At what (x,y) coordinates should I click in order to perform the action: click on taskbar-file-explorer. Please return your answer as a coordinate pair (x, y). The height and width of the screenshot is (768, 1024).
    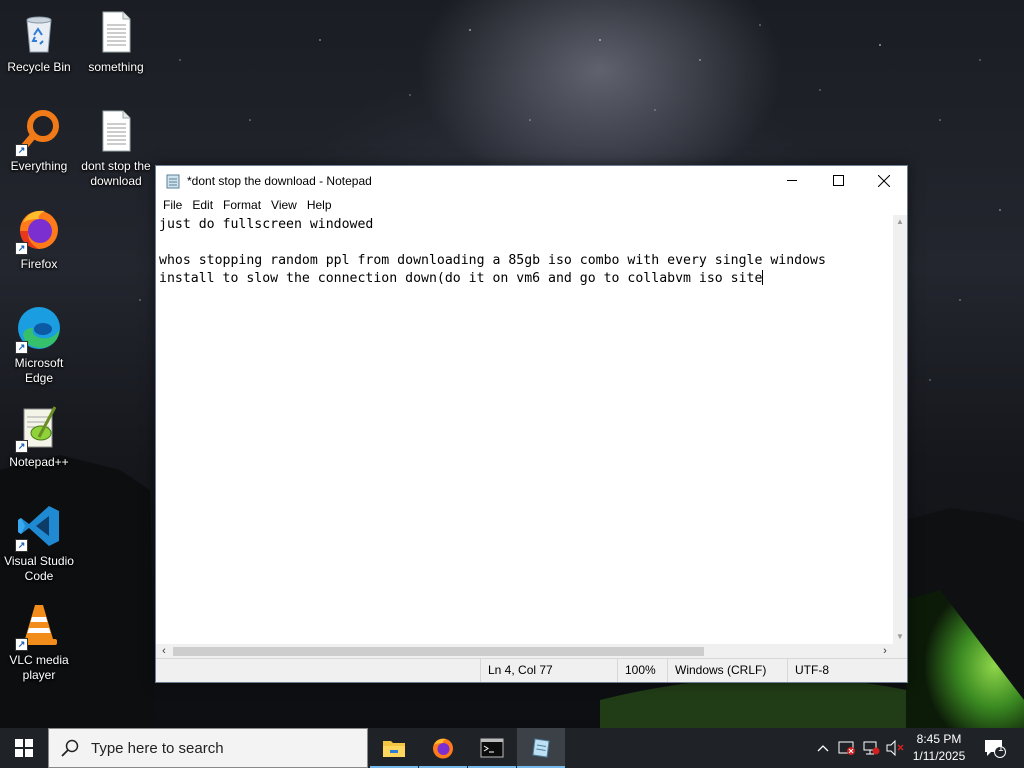
    Looking at the image, I should click on (394, 748).